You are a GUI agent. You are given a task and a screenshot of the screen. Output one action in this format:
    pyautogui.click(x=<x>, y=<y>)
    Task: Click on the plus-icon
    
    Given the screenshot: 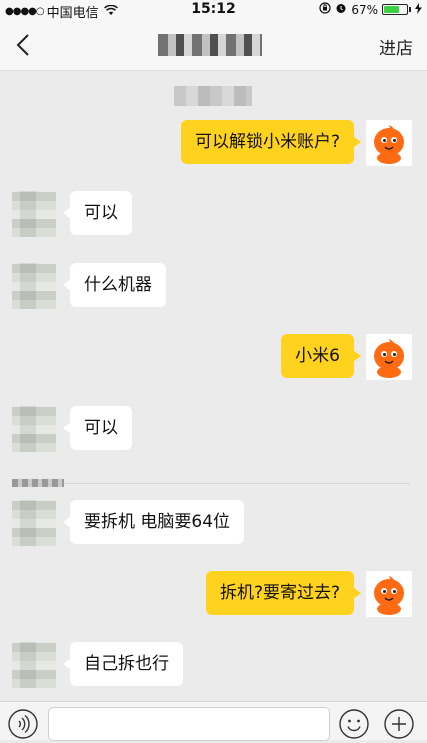 What is the action you would take?
    pyautogui.click(x=399, y=724)
    